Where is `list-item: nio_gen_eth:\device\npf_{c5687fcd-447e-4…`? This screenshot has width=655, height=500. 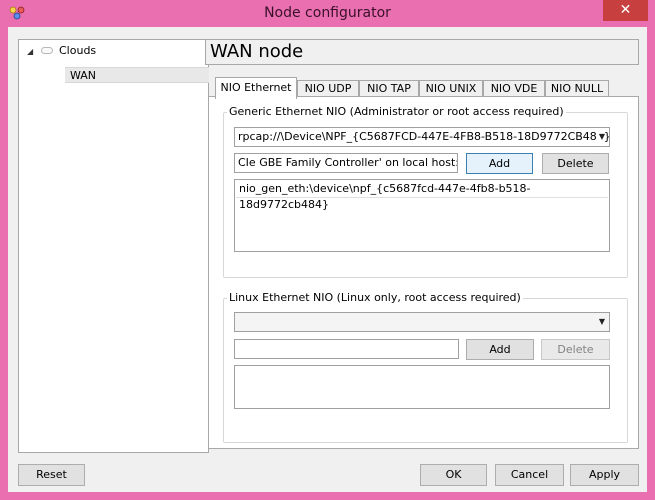
list-item: nio_gen_eth:\device\npf_{c5687fcd-447e-4… is located at coordinates (422, 196).